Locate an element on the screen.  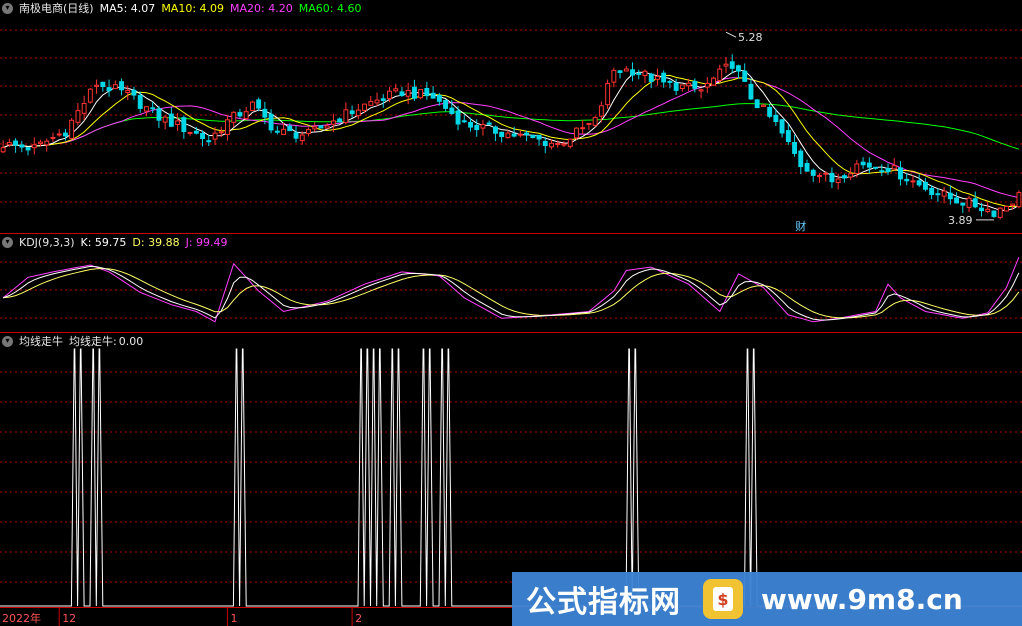
signal-value: 0.00 is located at coordinates (131, 341).